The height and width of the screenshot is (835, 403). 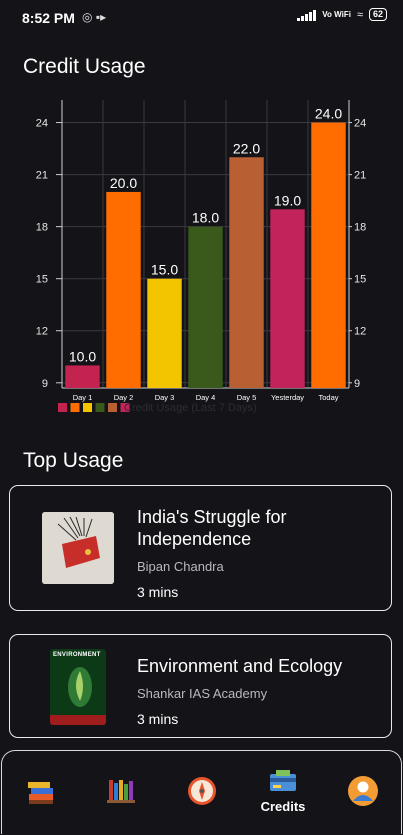 What do you see at coordinates (336, 14) in the screenshot?
I see `vowifi-label: Vo WiFi` at bounding box center [336, 14].